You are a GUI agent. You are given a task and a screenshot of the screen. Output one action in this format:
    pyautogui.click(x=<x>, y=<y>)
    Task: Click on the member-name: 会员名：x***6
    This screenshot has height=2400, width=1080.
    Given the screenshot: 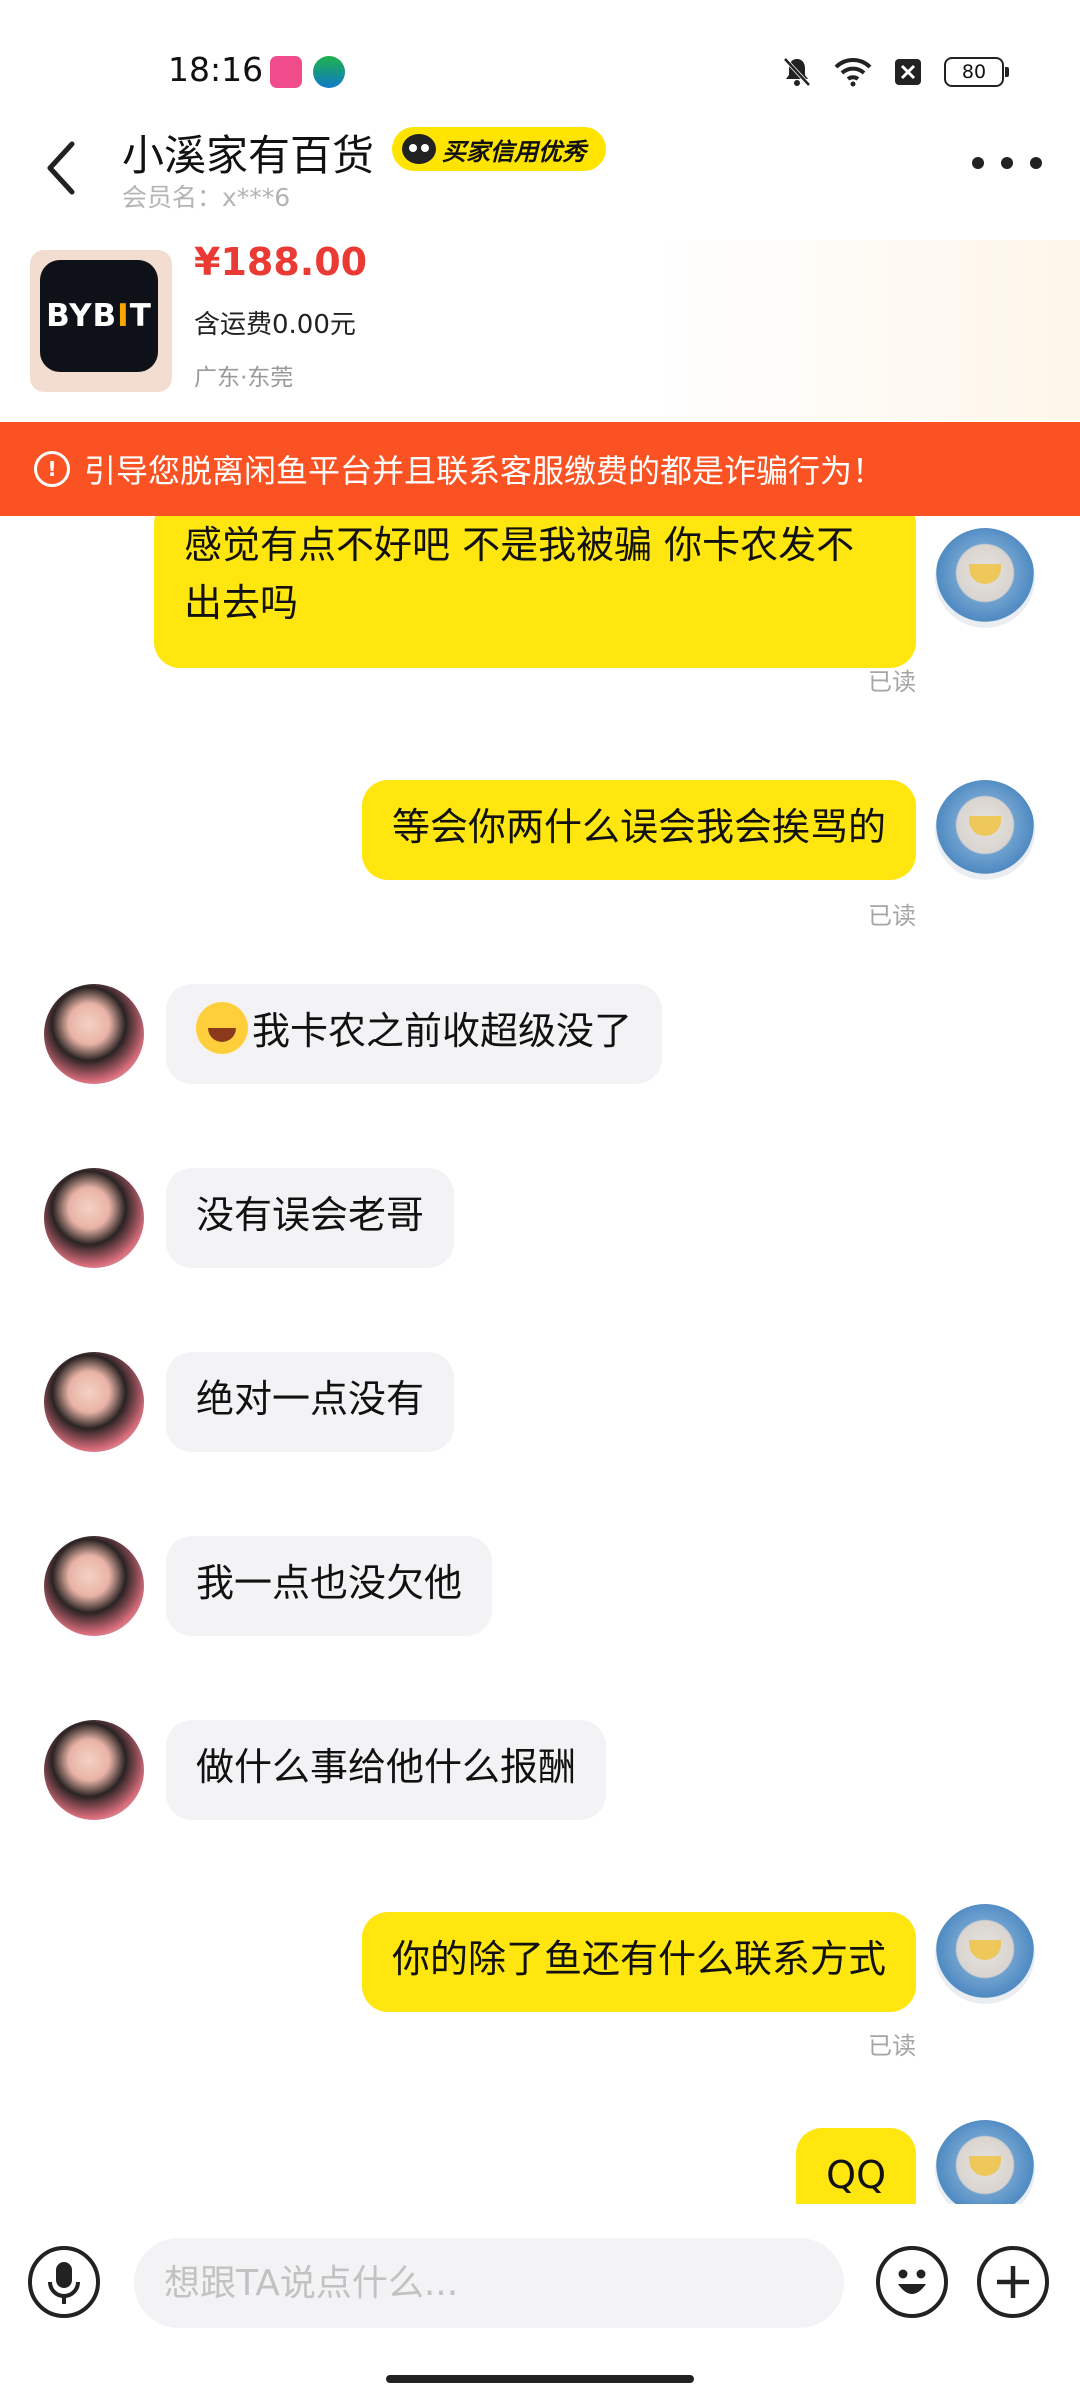 What is the action you would take?
    pyautogui.click(x=206, y=196)
    